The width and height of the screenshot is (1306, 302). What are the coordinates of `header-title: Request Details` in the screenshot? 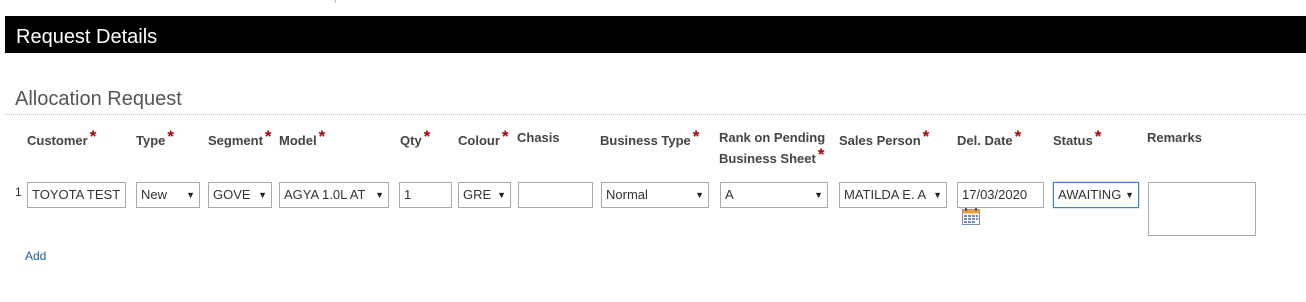 It's located at (87, 37).